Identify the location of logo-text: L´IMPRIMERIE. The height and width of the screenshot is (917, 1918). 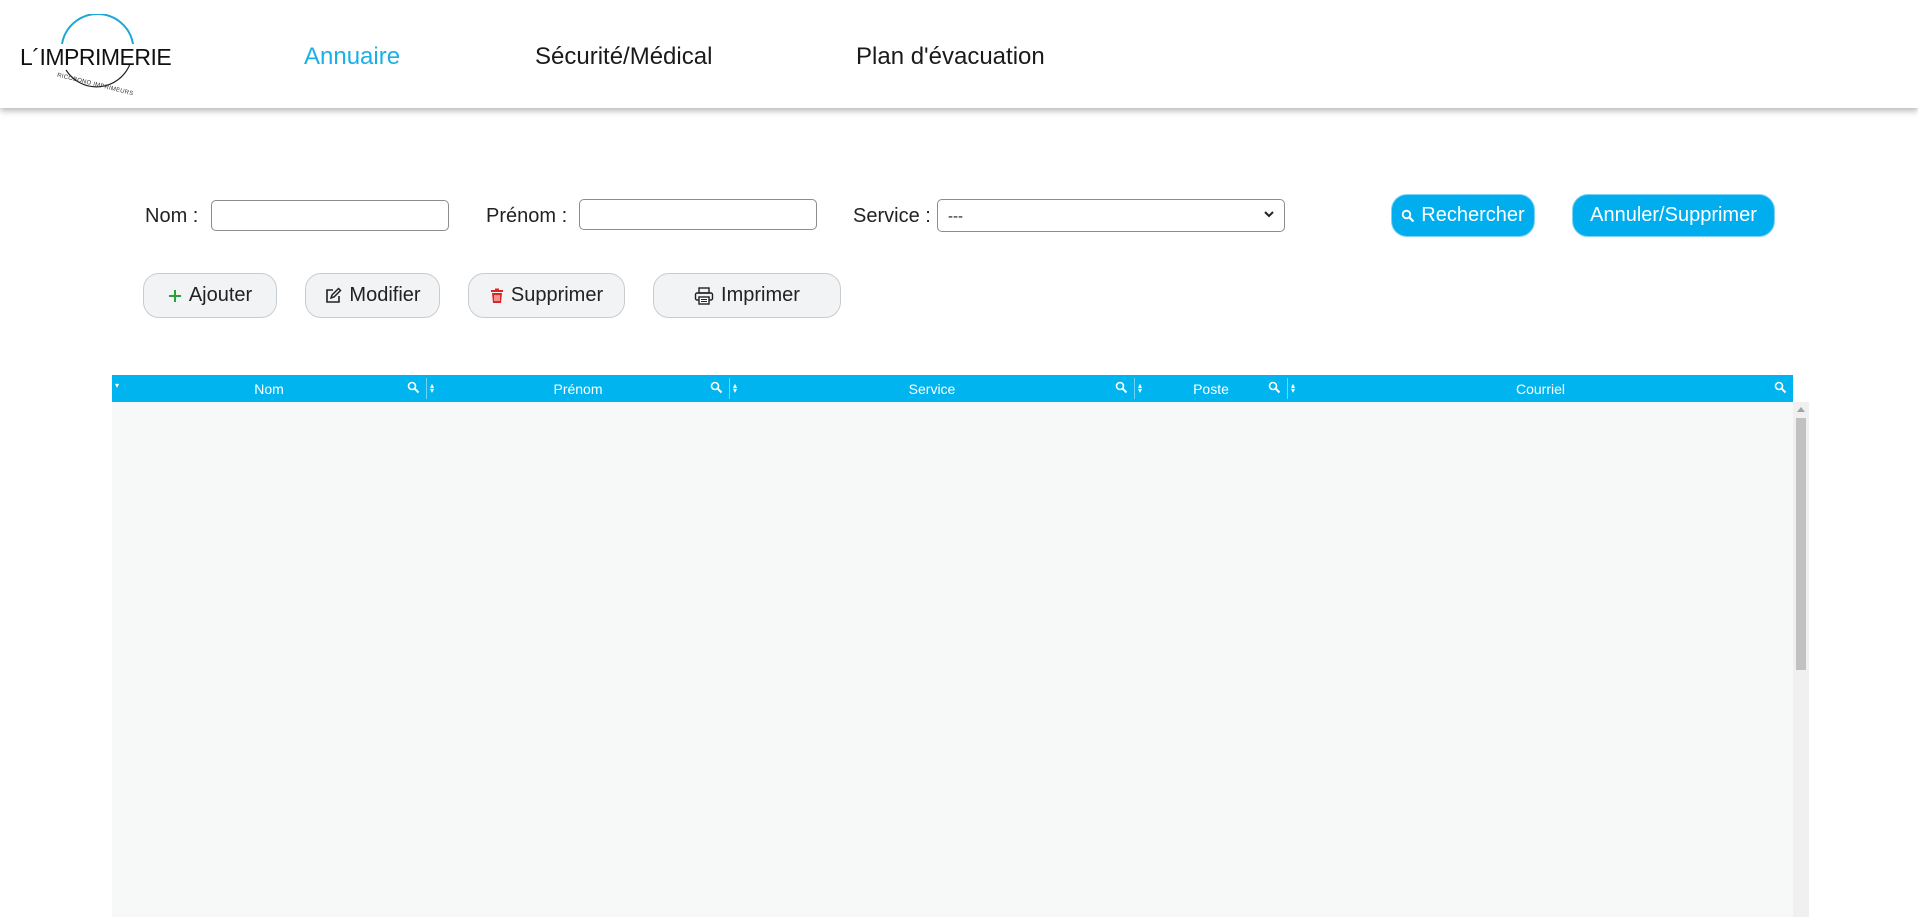
(96, 57).